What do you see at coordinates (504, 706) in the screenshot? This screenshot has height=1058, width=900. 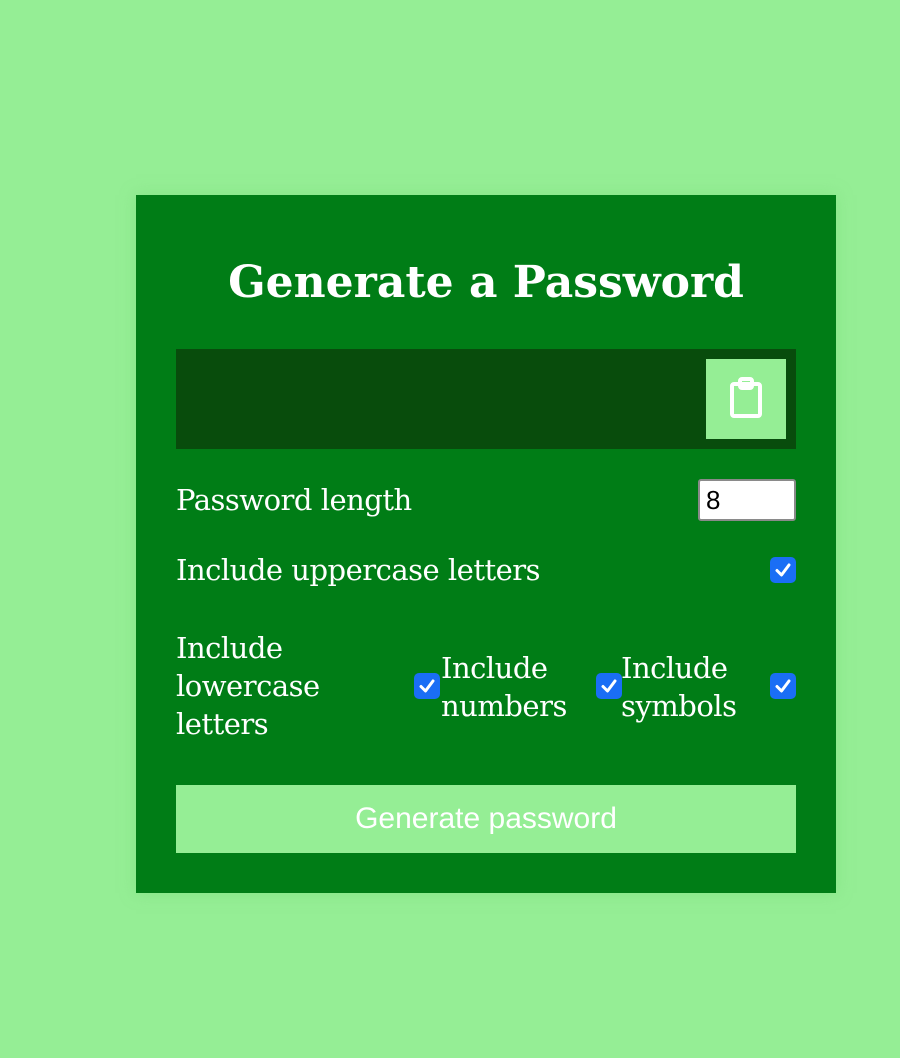 I see `numbers-label-line2: numbers` at bounding box center [504, 706].